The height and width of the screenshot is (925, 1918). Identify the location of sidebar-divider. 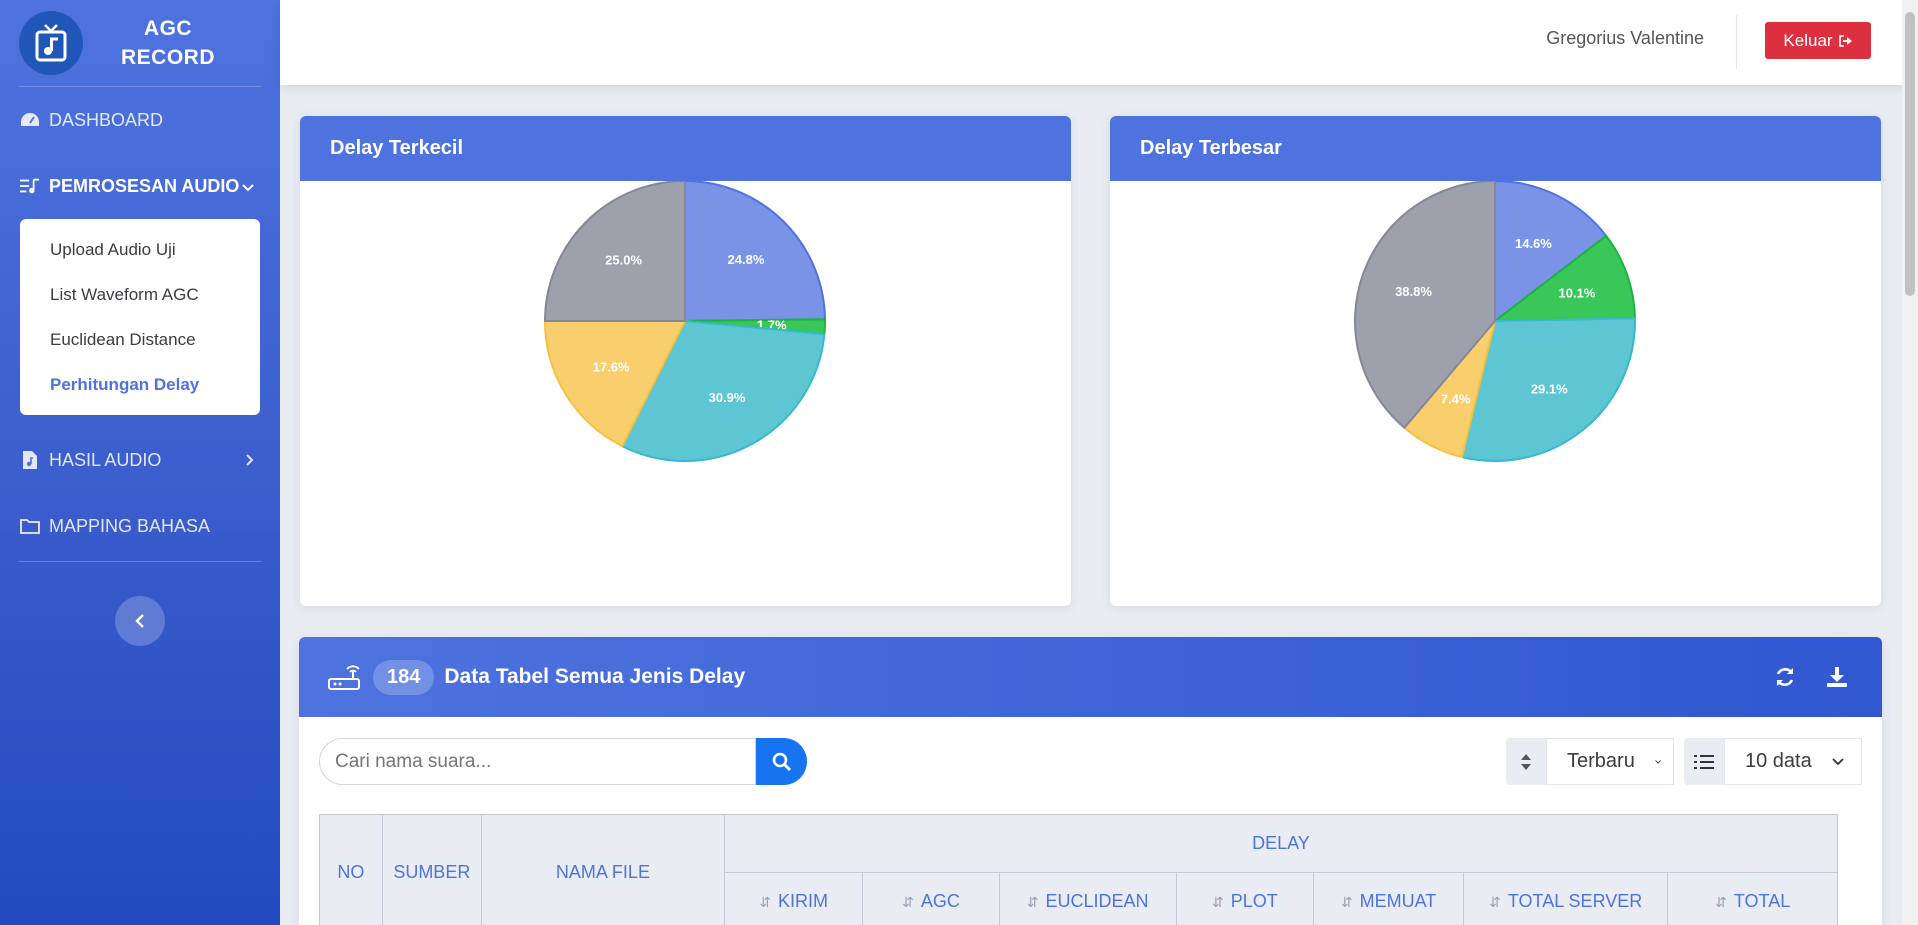
(140, 561).